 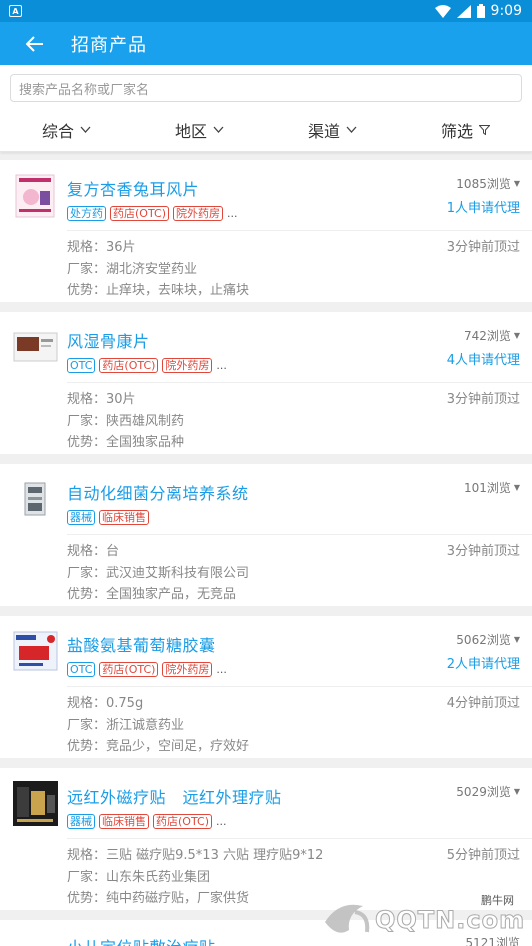 I want to click on filter-bar: 综合 地区 渠道 筛选, so click(x=266, y=130).